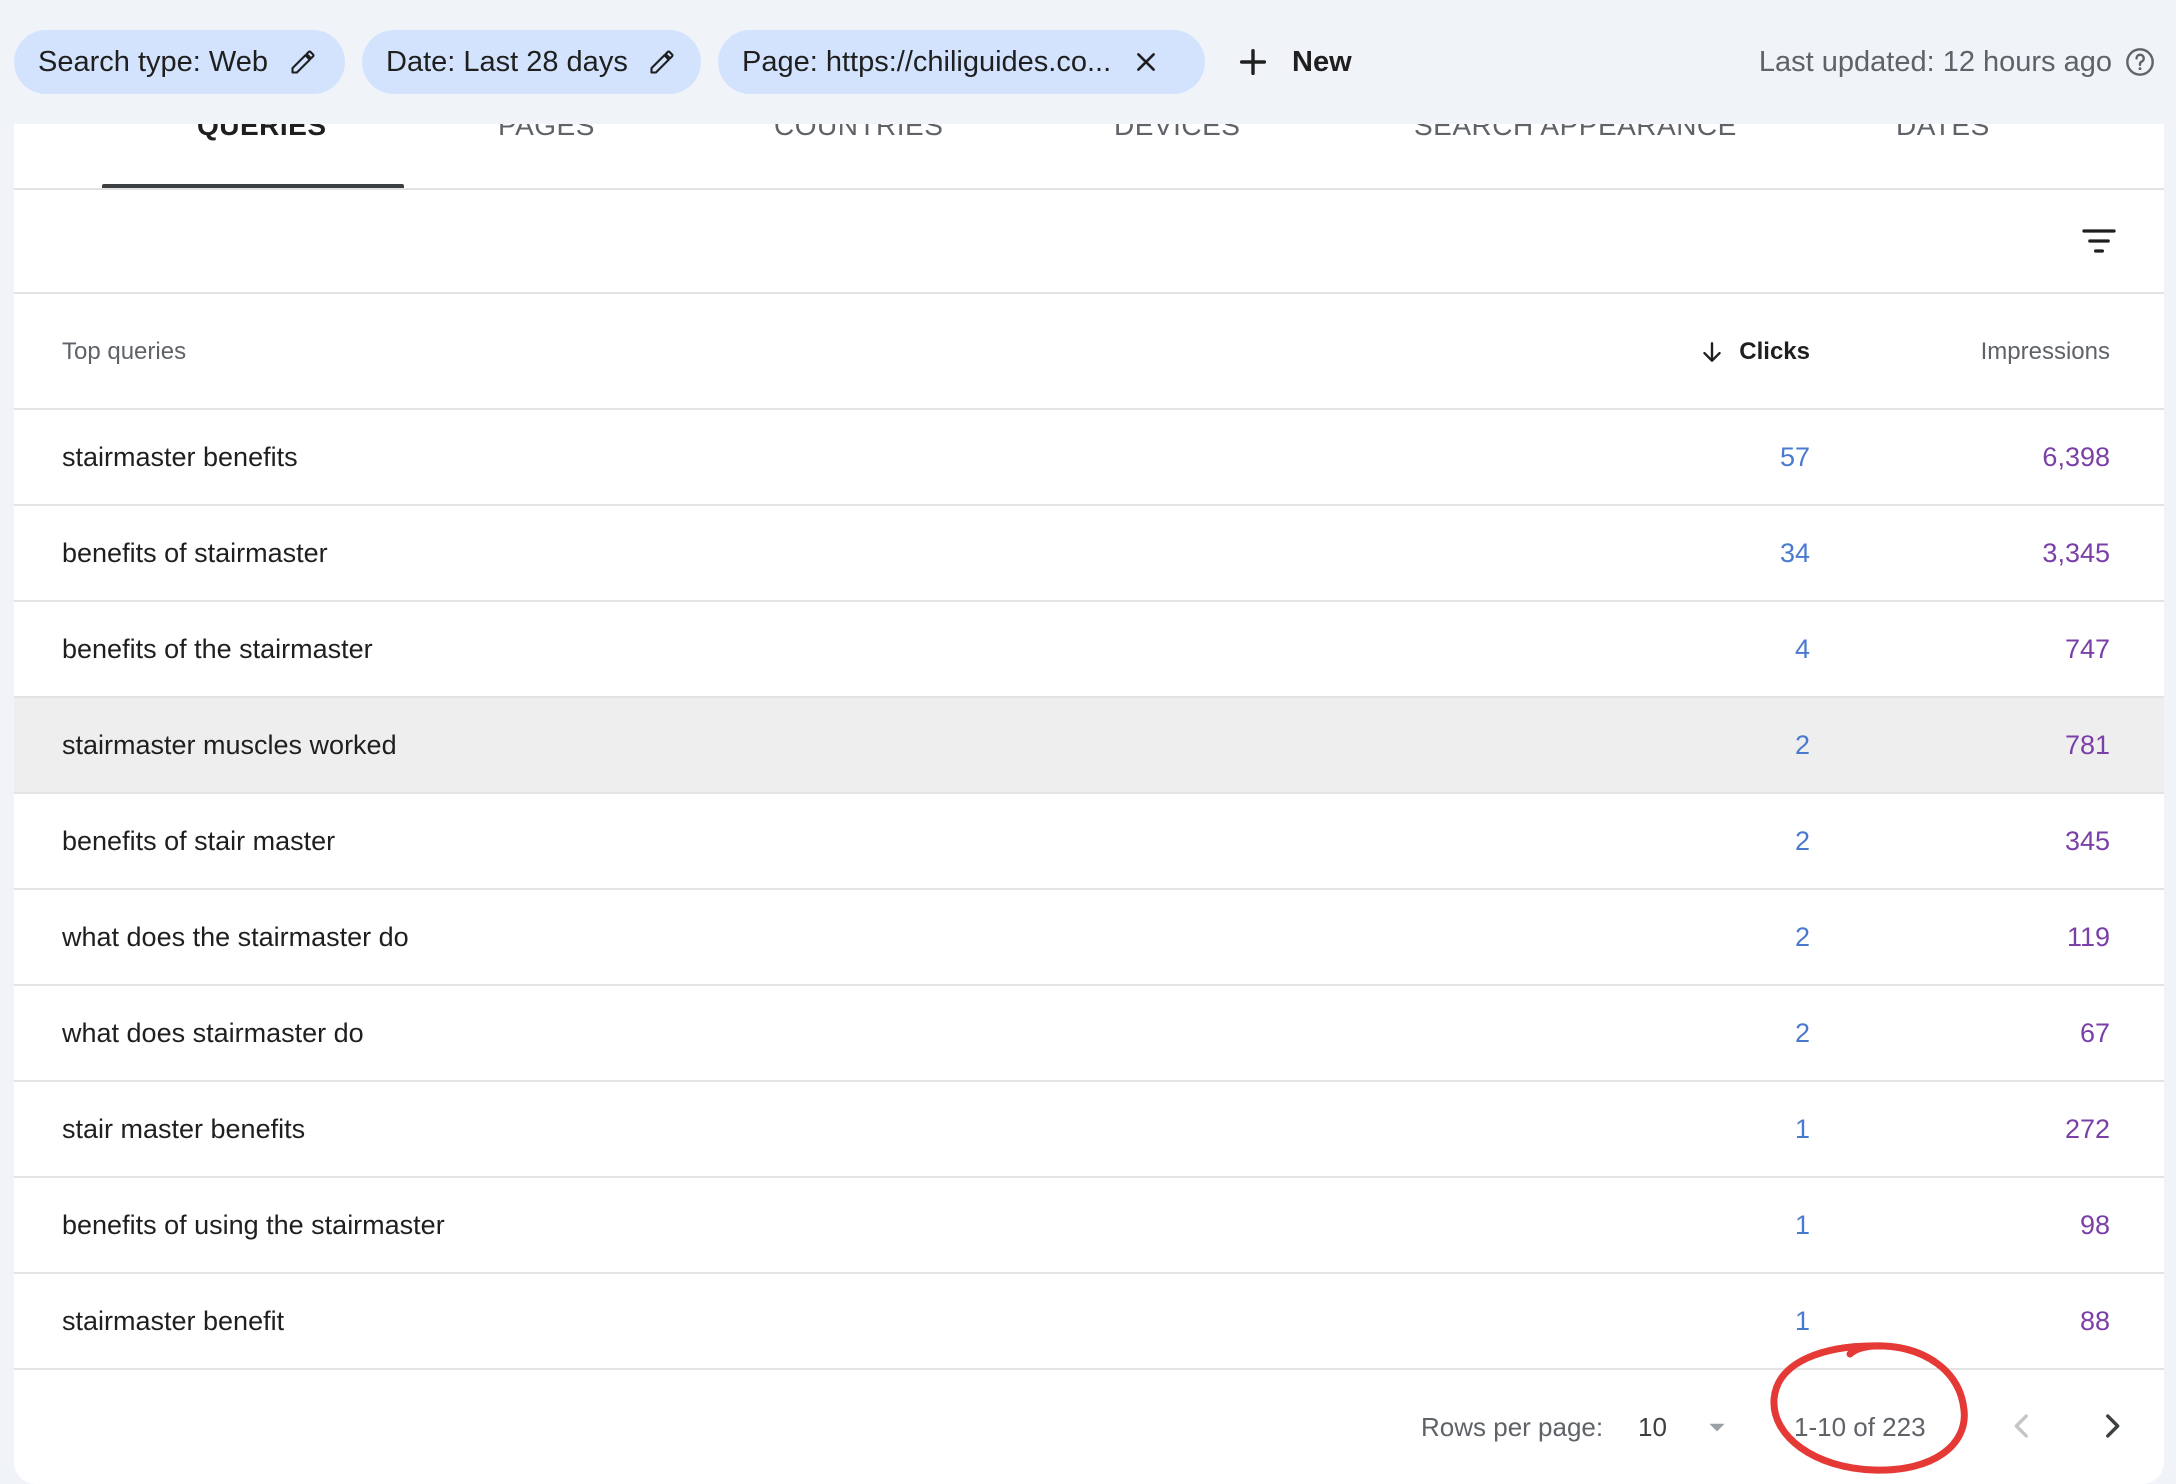  I want to click on last-updated: Last updated: 12 hours ago, so click(1957, 62).